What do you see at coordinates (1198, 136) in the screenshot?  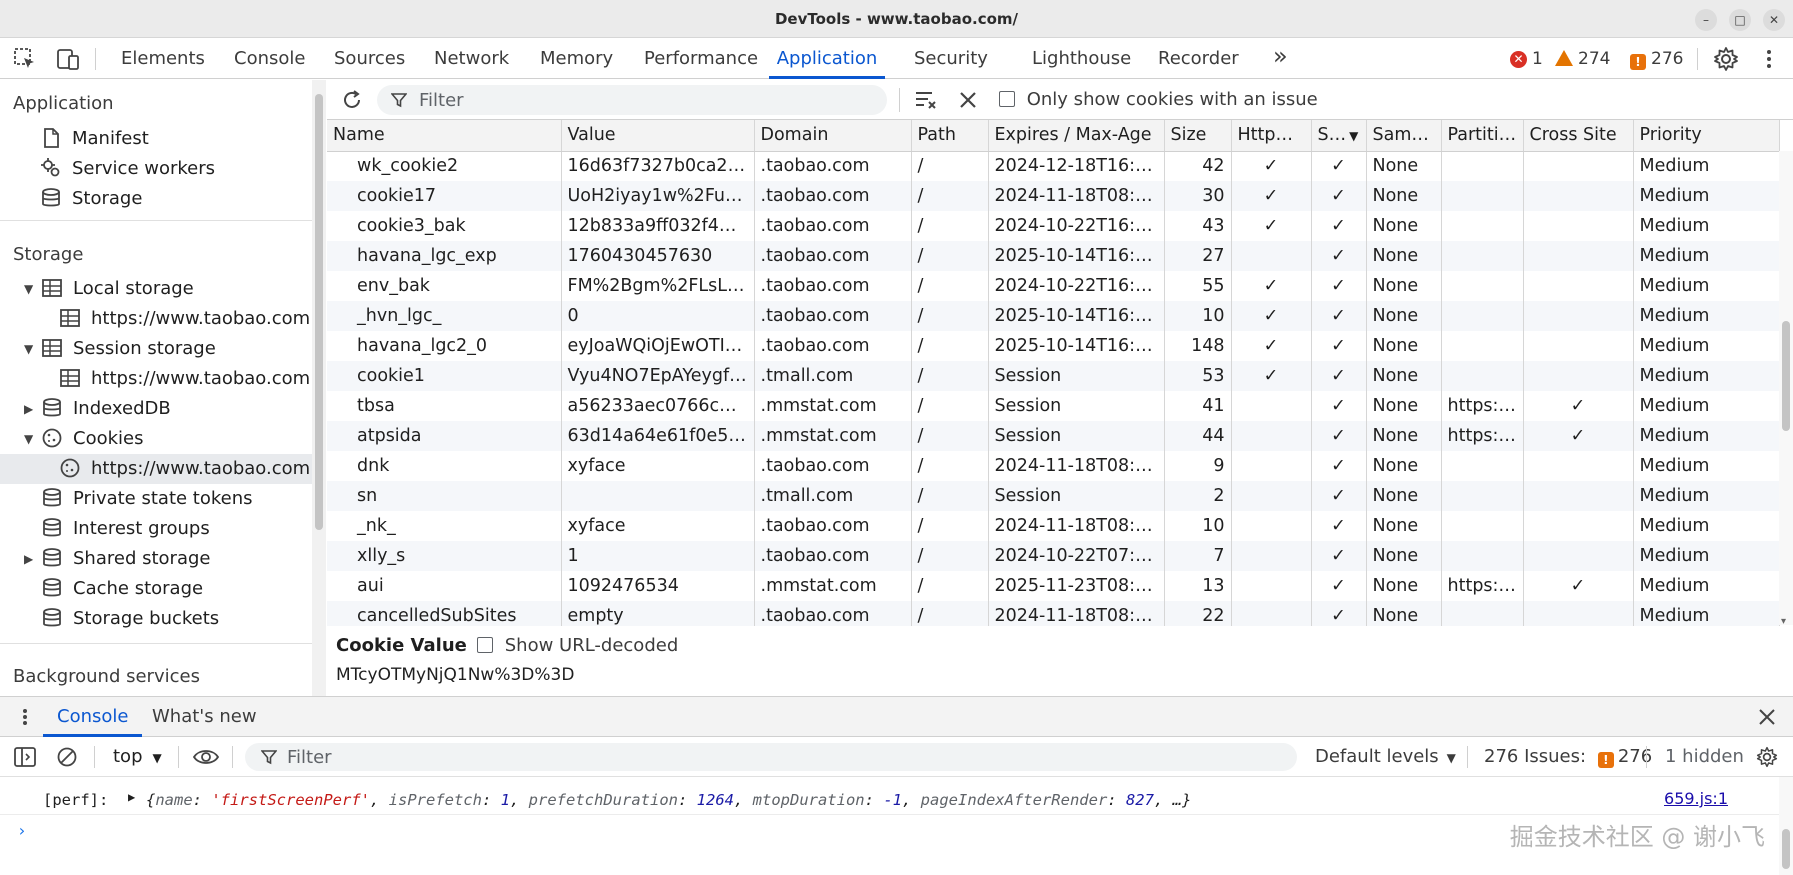 I see `column-header-size: Size` at bounding box center [1198, 136].